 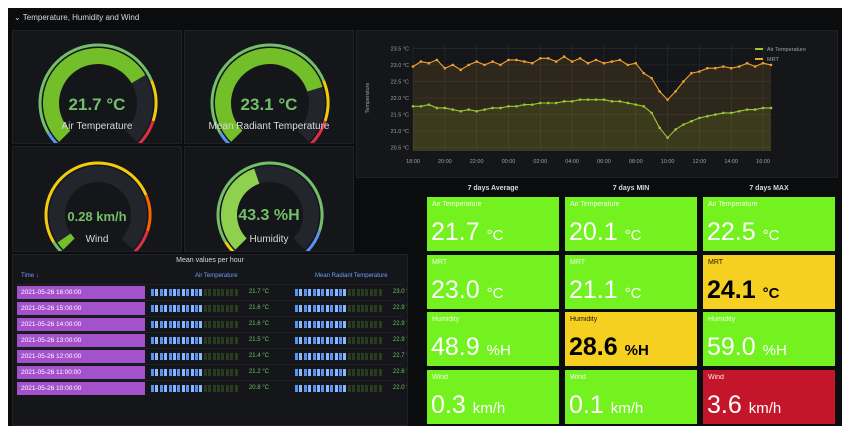 What do you see at coordinates (733, 204) in the screenshot?
I see `stat-label: Air Temperature` at bounding box center [733, 204].